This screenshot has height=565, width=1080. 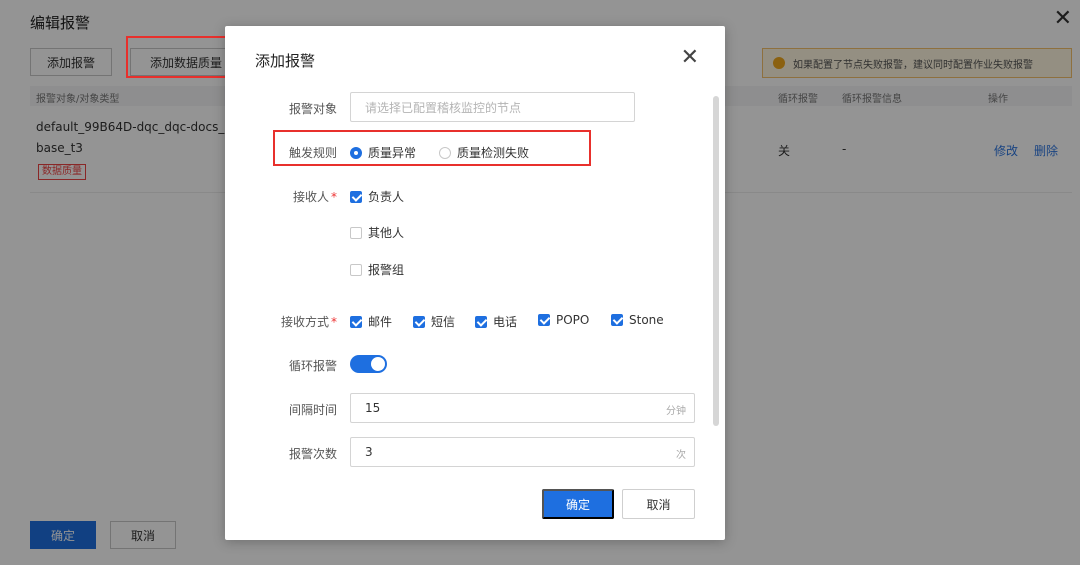 I want to click on count-value: 3, so click(x=369, y=452).